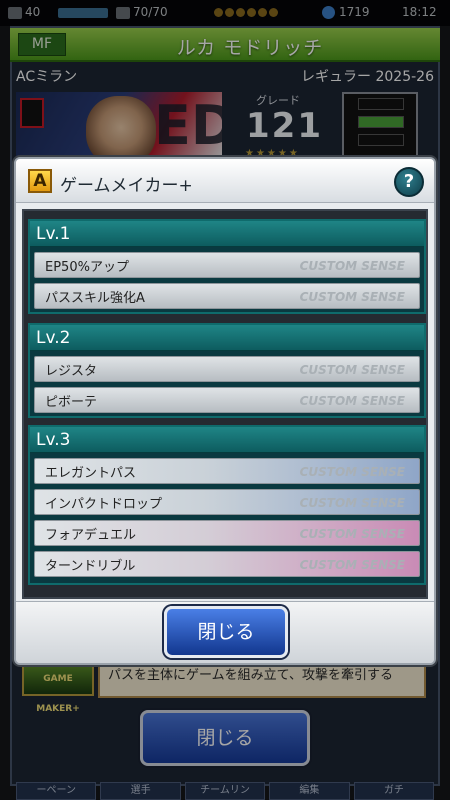  I want to click on level-block-2: Lv.2 レジスタ CUSTOM SENSE ピボーテ CUSTOM SENSE, so click(227, 370).